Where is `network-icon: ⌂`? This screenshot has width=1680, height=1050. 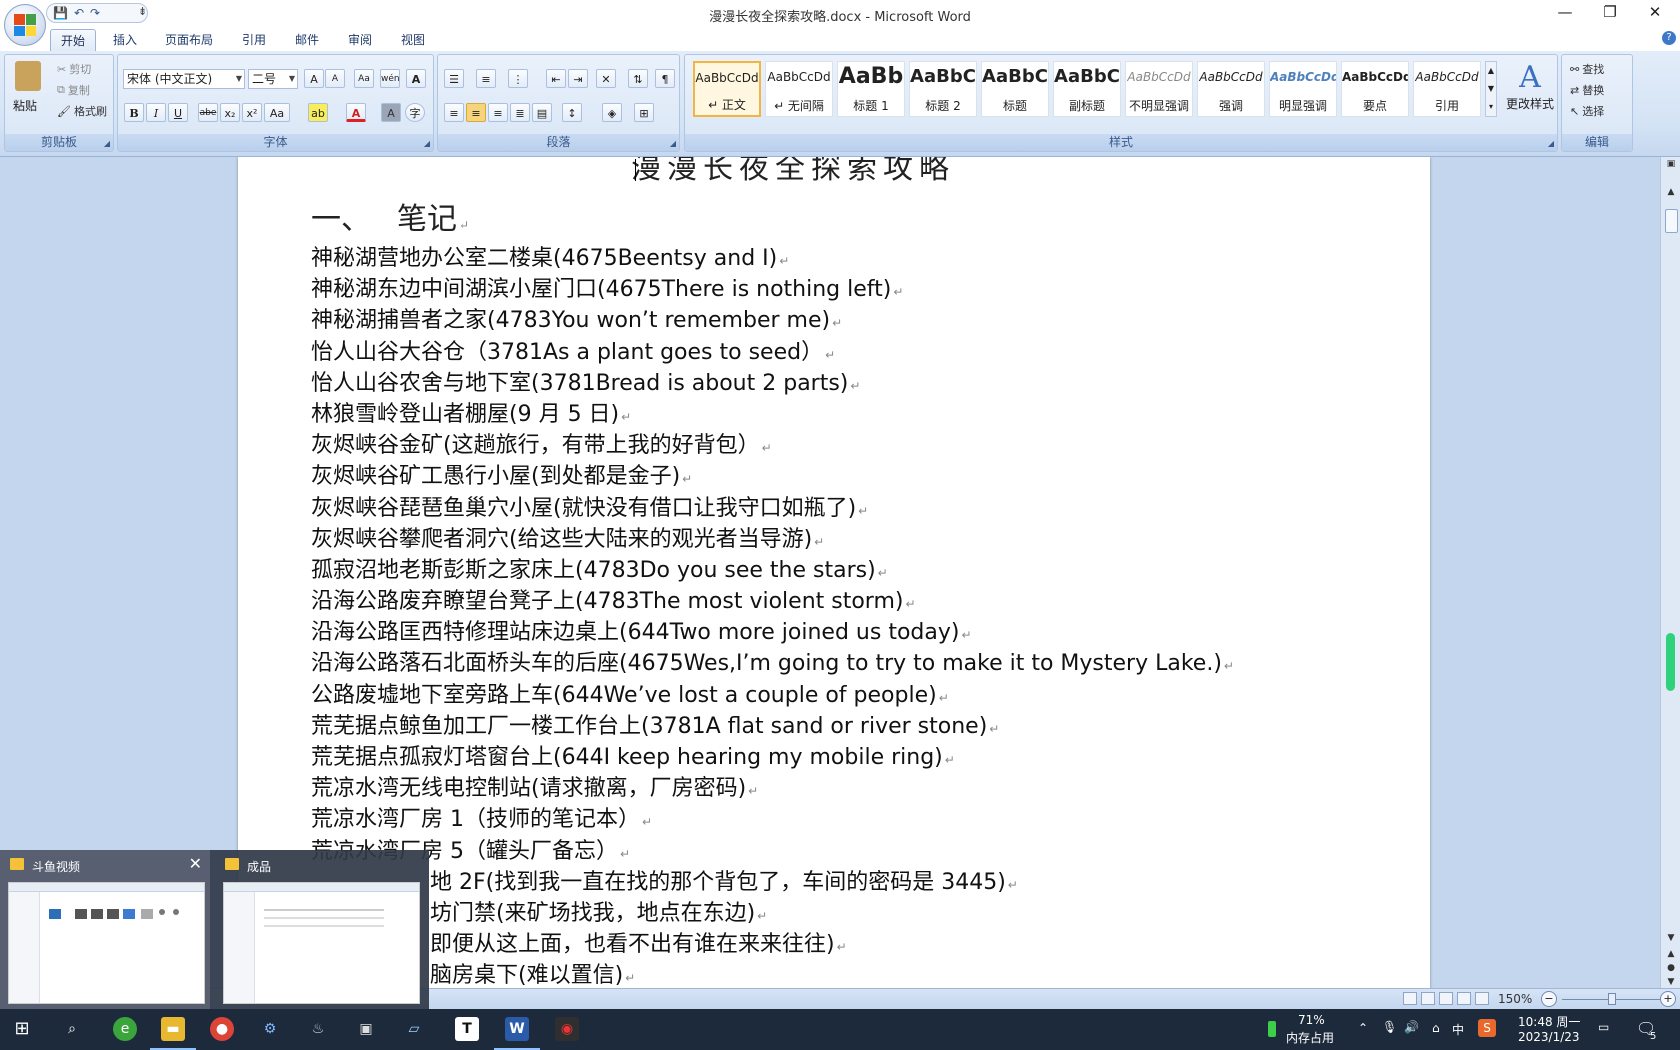
network-icon: ⌂ is located at coordinates (1436, 1028).